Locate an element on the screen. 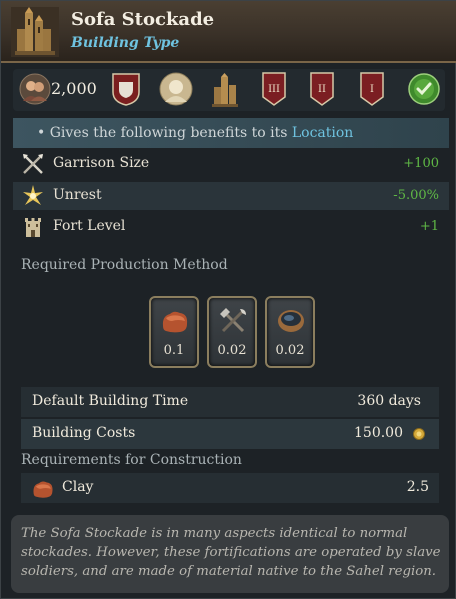 This screenshot has height=599, width=456. pottery-bowl-icon is located at coordinates (291, 321).